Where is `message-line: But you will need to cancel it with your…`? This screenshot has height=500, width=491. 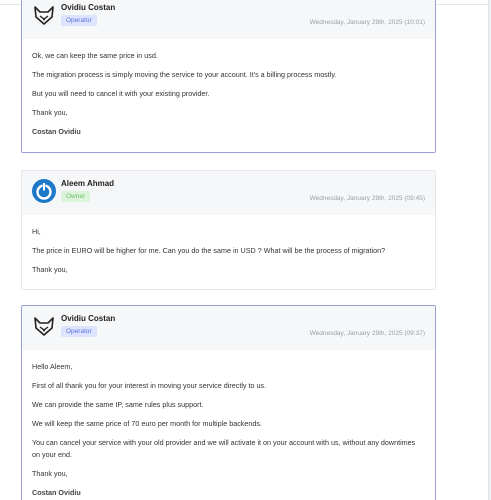
message-line: But you will need to cancel it with your… is located at coordinates (121, 93).